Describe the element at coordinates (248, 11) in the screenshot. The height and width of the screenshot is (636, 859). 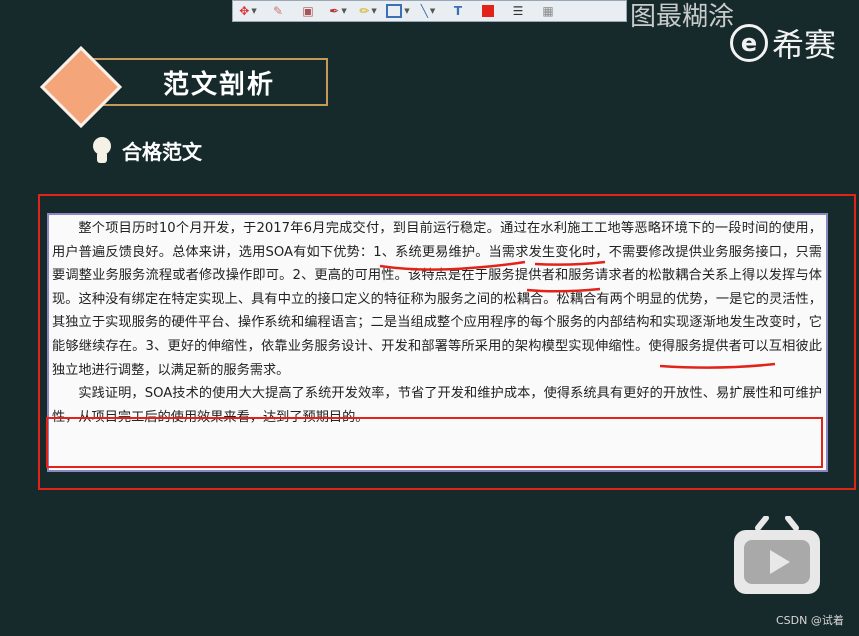
I see `move-tool-icon: ✥ ▼` at that location.